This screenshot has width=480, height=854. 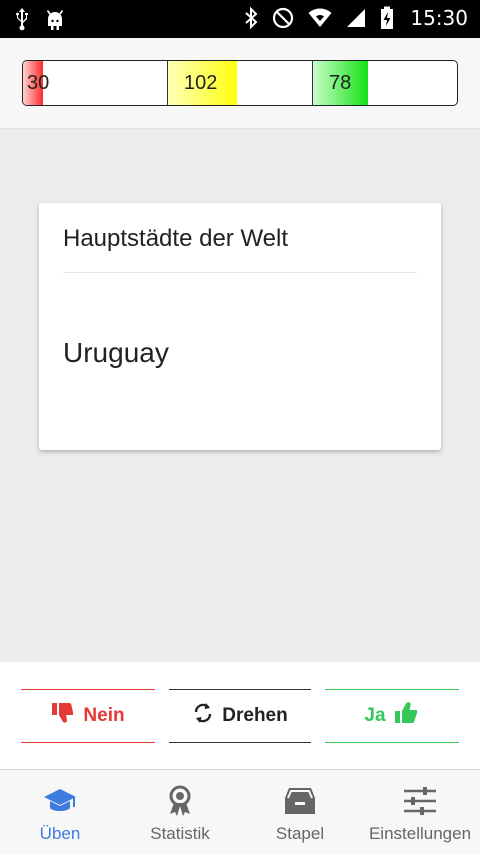 What do you see at coordinates (300, 801) in the screenshot?
I see `archive-box-icon` at bounding box center [300, 801].